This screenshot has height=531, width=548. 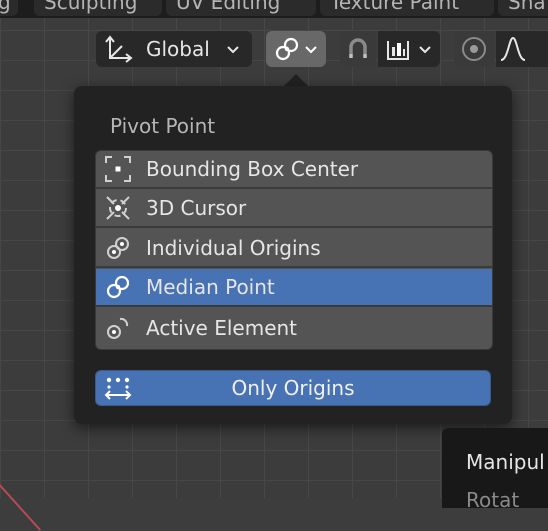 I want to click on proportional-edit-toggle, so click(x=474, y=49).